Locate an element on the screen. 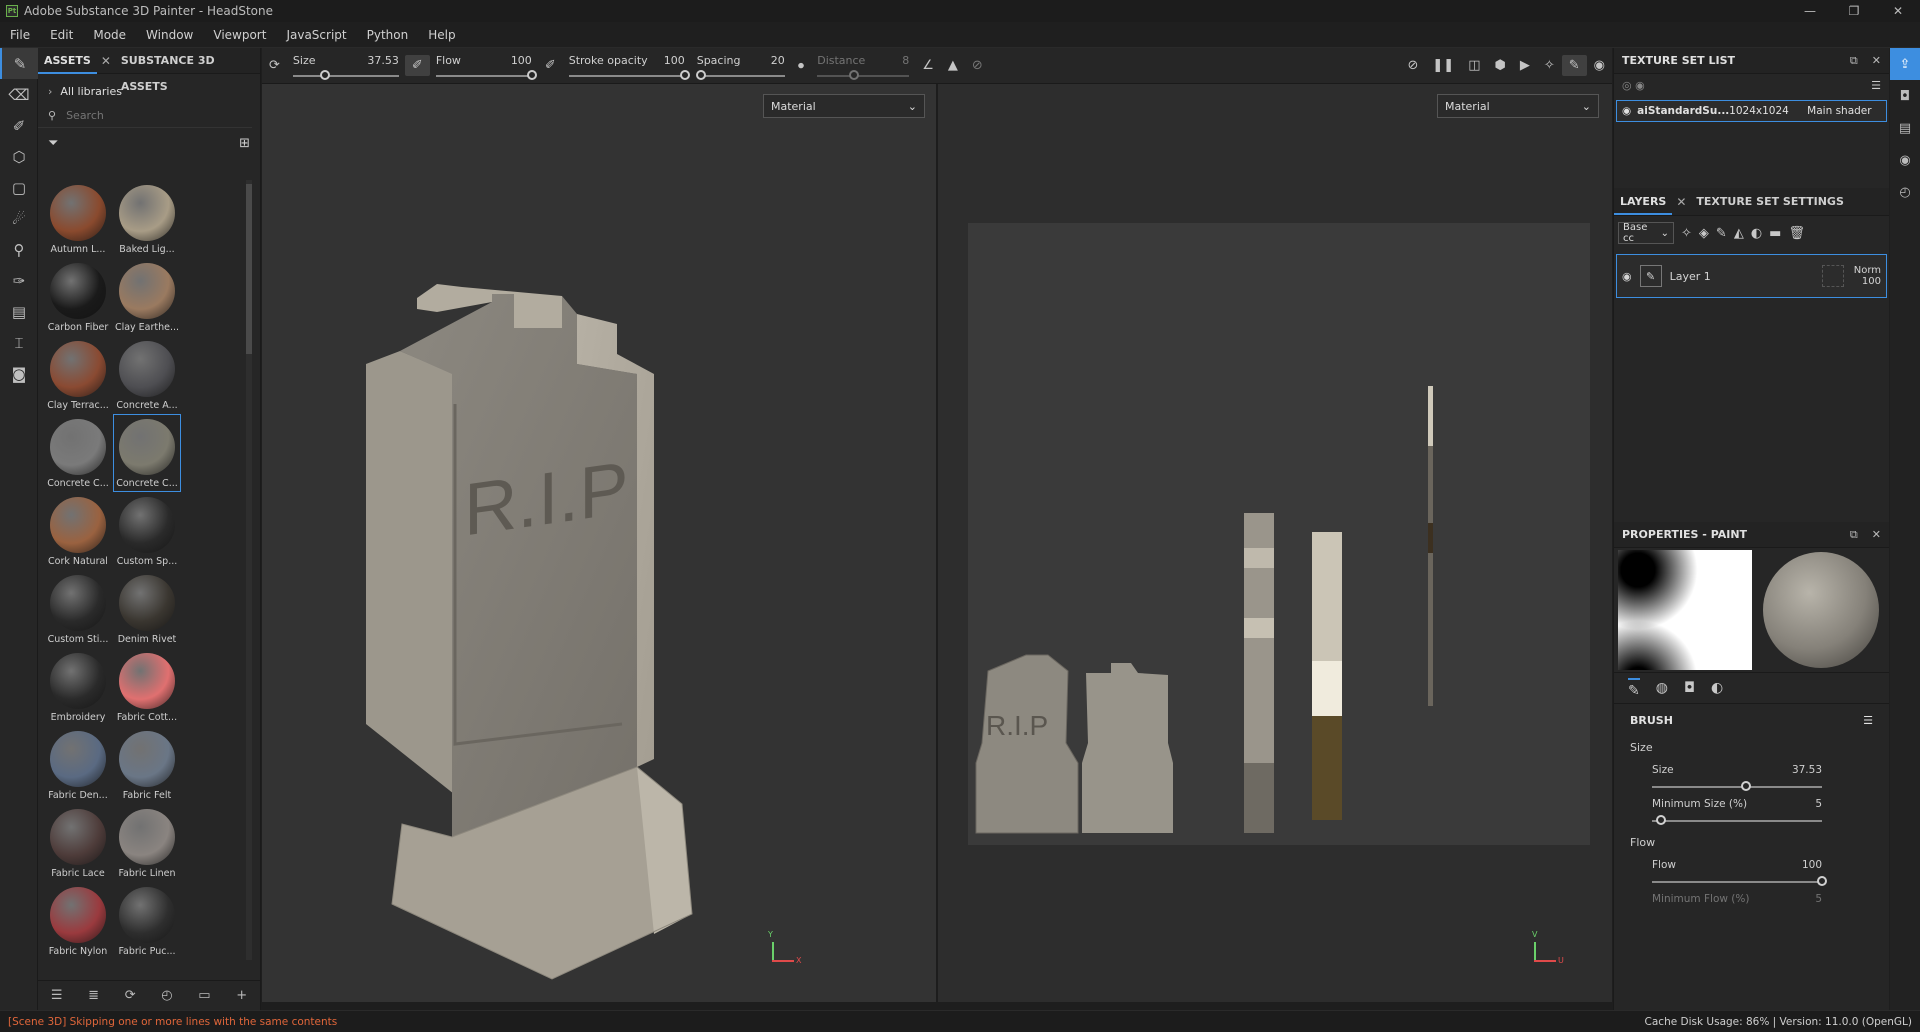 Image resolution: width=1920 pixels, height=1032 pixels. add-paint-layer-icon: ✎ is located at coordinates (1721, 233).